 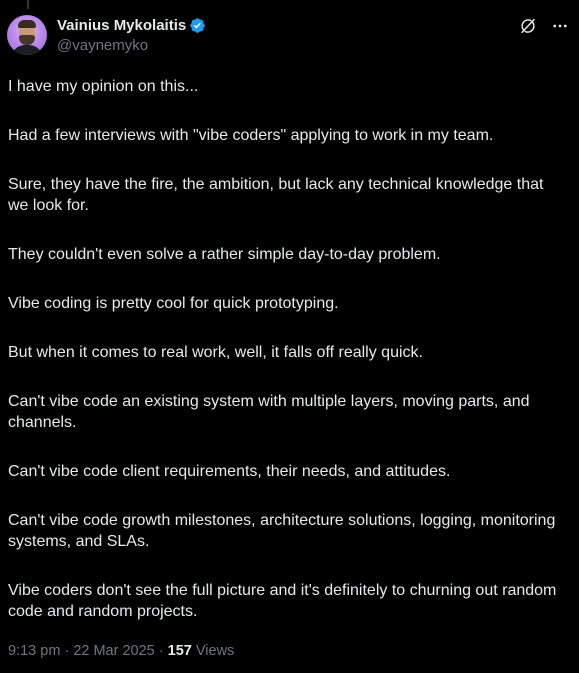 What do you see at coordinates (27, 40) in the screenshot?
I see `avatar-beard` at bounding box center [27, 40].